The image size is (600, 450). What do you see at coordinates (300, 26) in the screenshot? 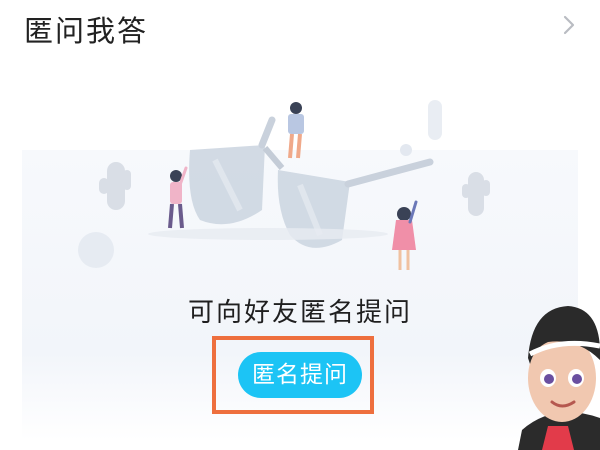
I see `card-header: 匿问我答` at bounding box center [300, 26].